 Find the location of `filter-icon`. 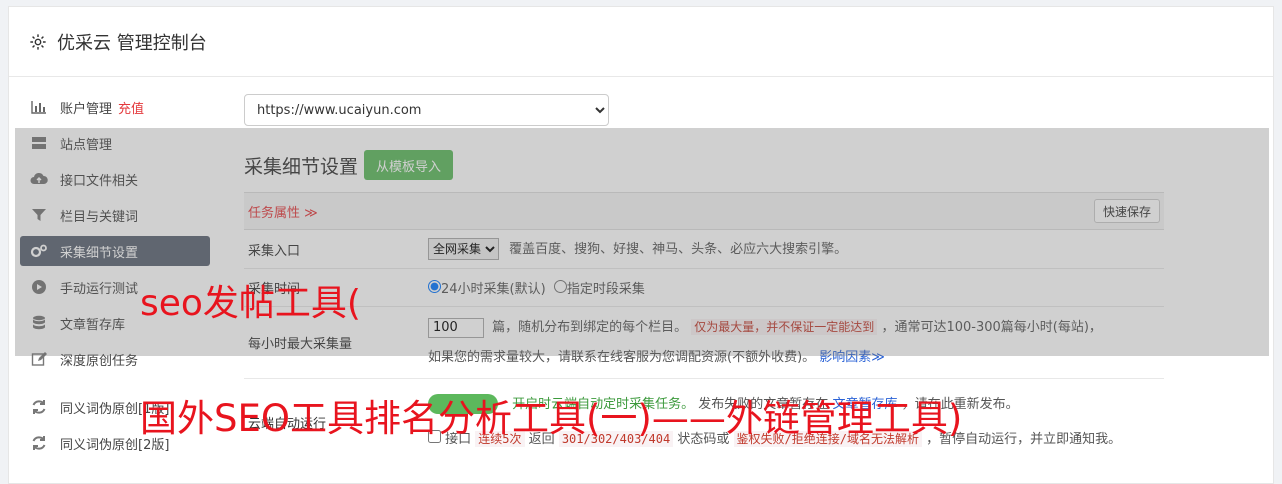

filter-icon is located at coordinates (39, 215).